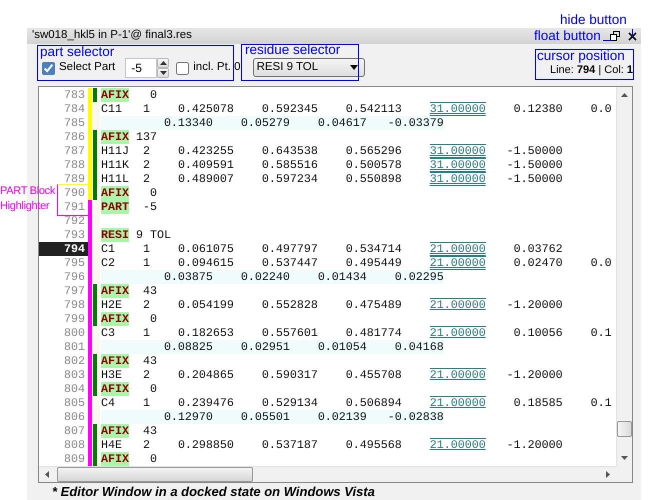 Image resolution: width=650 pixels, height=500 pixels. What do you see at coordinates (115, 179) in the screenshot?
I see `atom-name: H11L` at bounding box center [115, 179].